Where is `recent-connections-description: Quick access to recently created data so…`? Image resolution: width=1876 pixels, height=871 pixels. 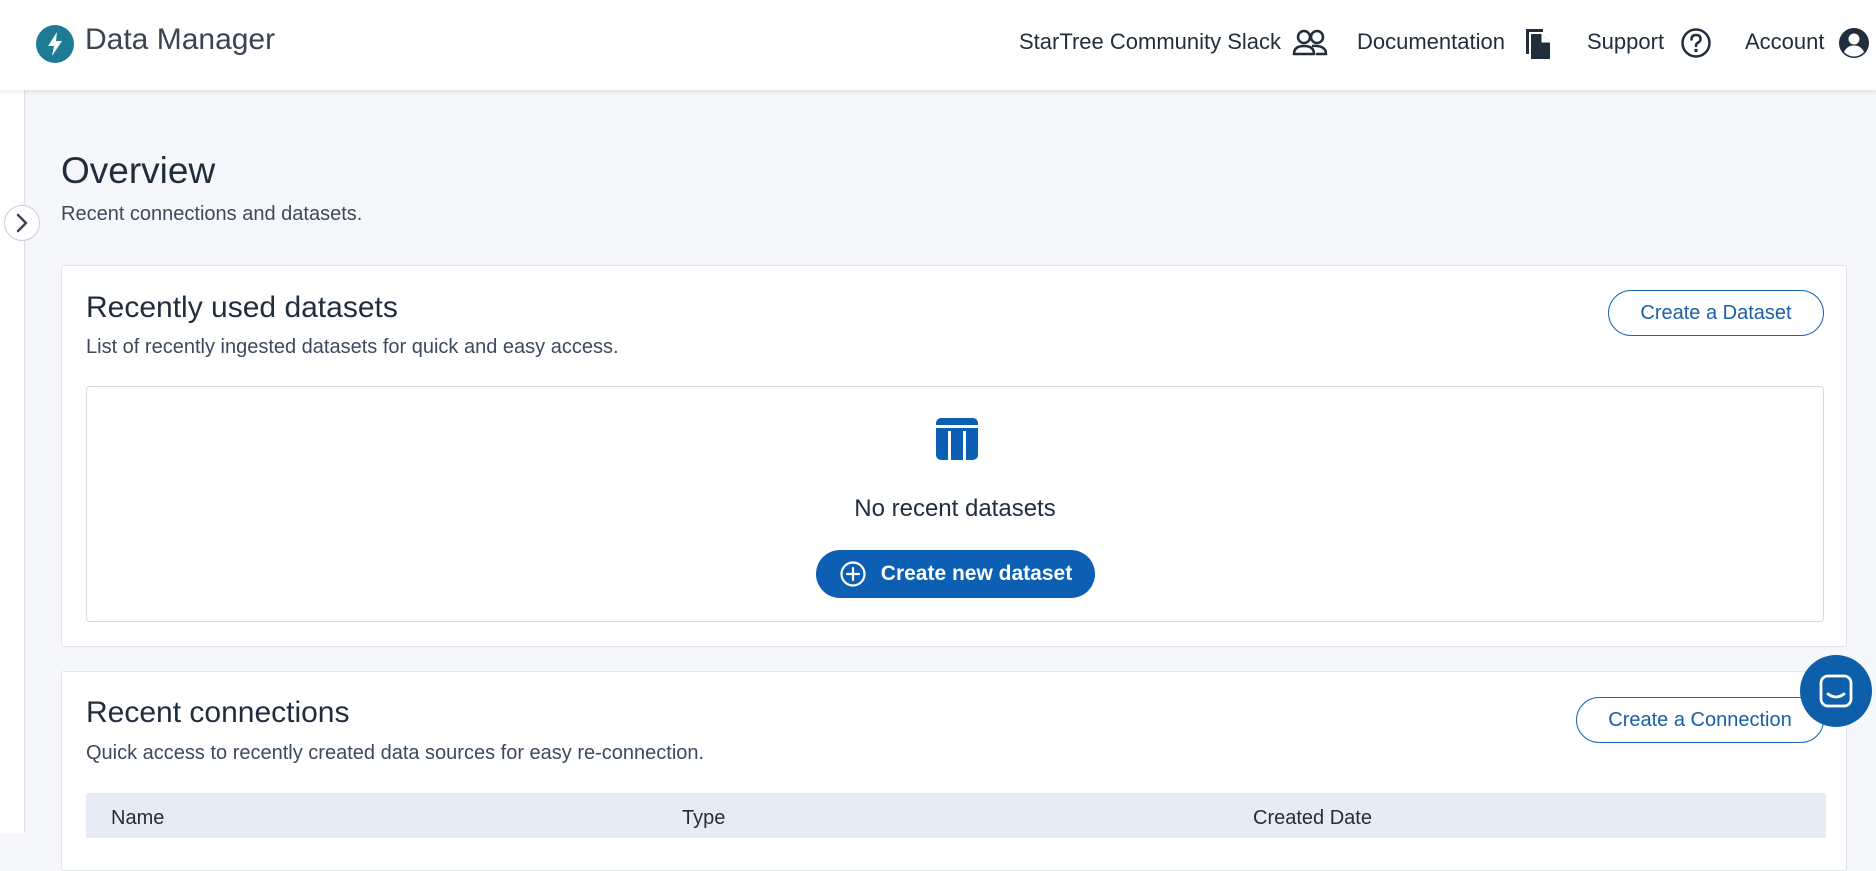 recent-connections-description: Quick access to recently created data so… is located at coordinates (395, 753).